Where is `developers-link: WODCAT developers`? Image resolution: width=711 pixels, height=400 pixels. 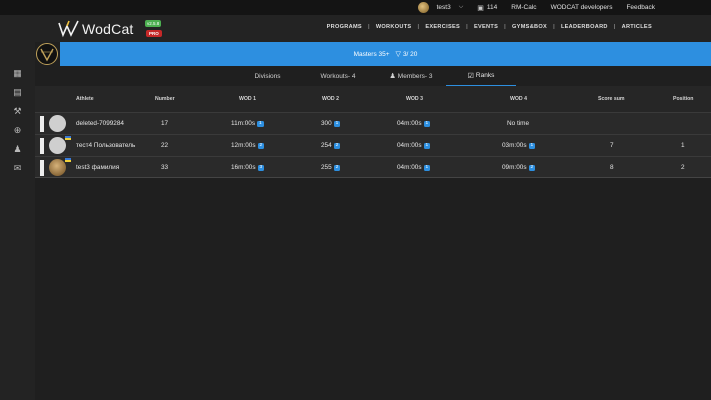
developers-link: WODCAT developers is located at coordinates (582, 7).